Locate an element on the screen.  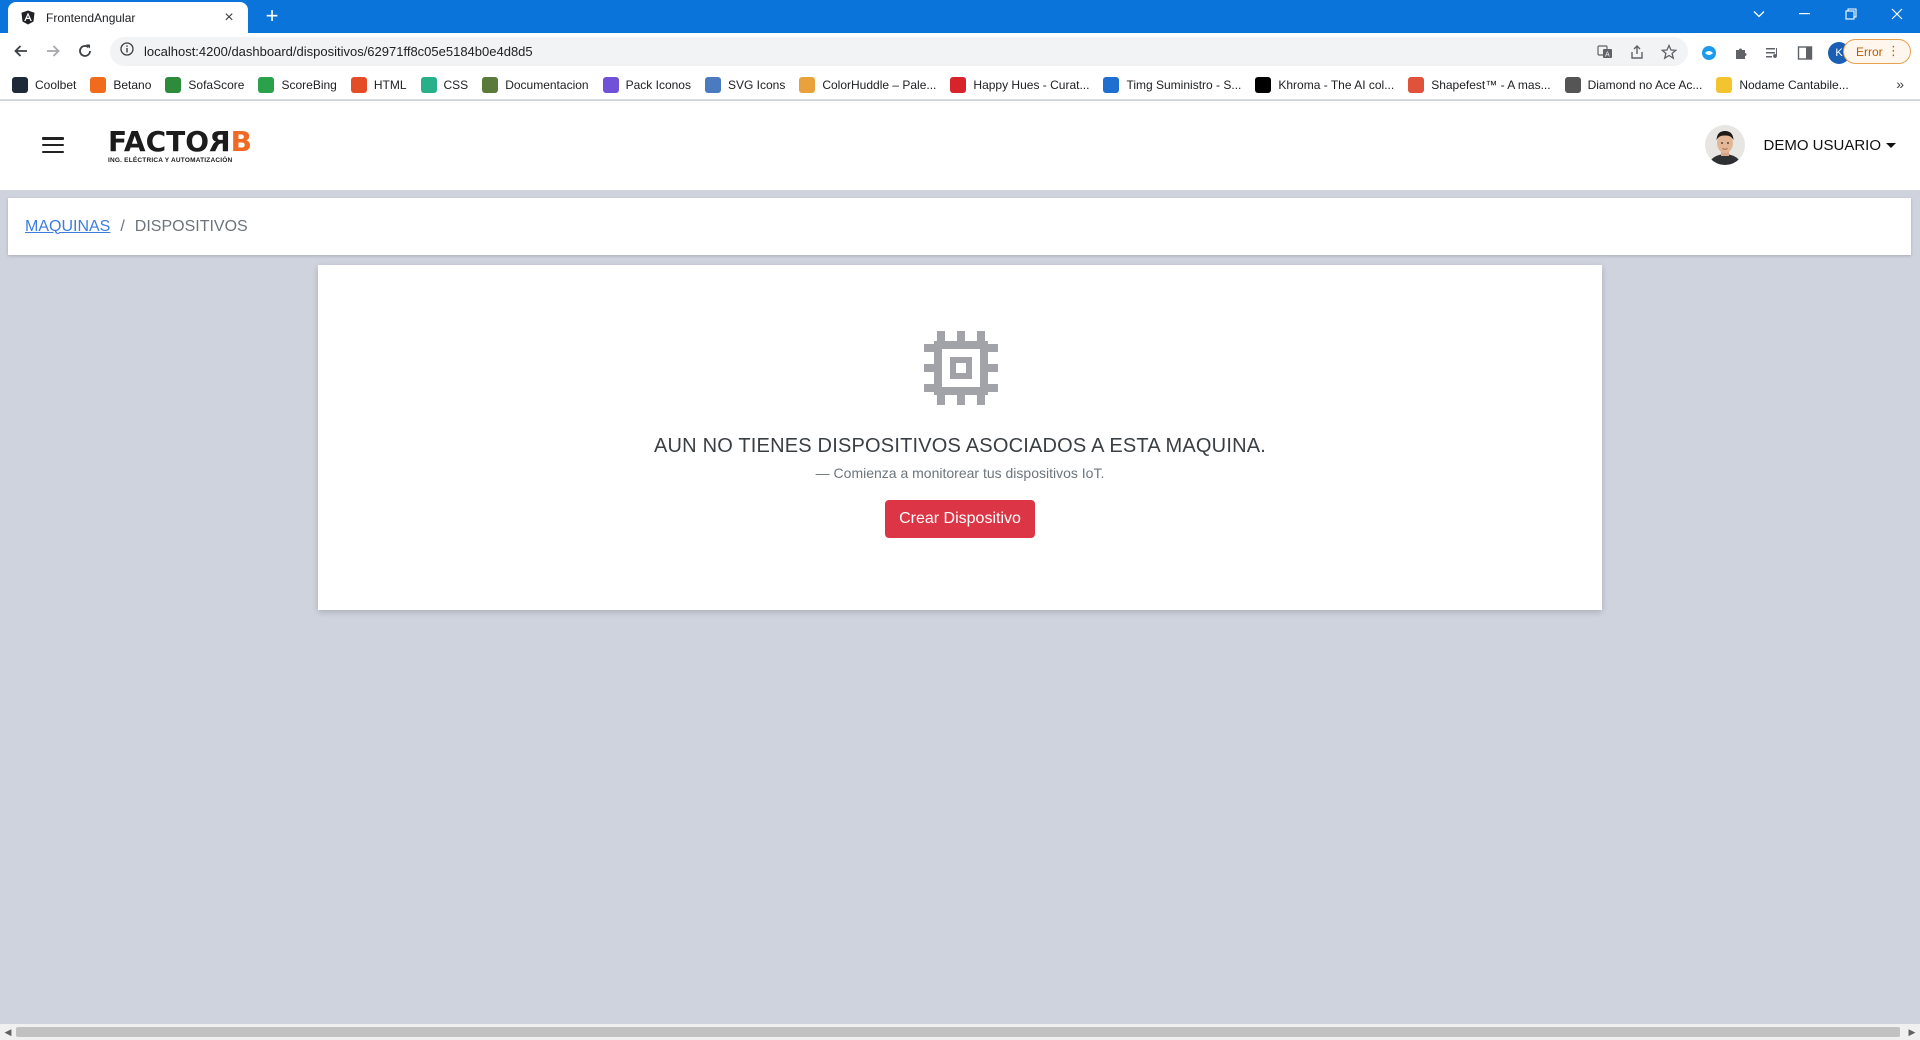
logo-text-mirrored-r: R is located at coordinates (220, 141).